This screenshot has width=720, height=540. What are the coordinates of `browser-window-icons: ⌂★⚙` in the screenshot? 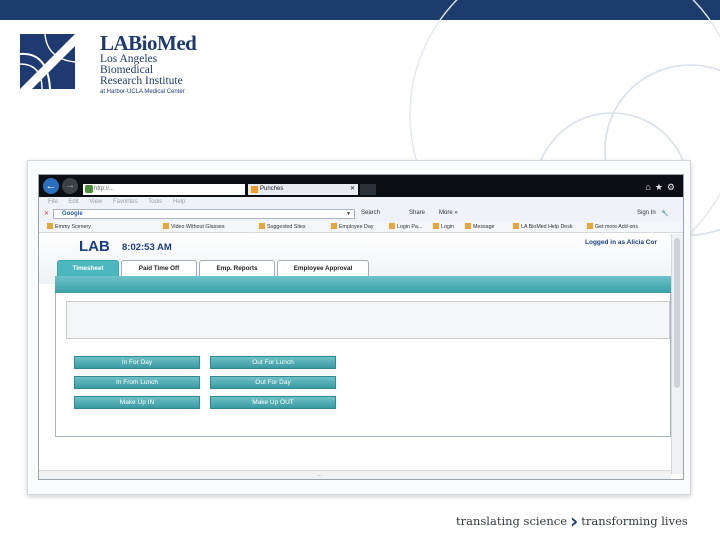 It's located at (662, 187).